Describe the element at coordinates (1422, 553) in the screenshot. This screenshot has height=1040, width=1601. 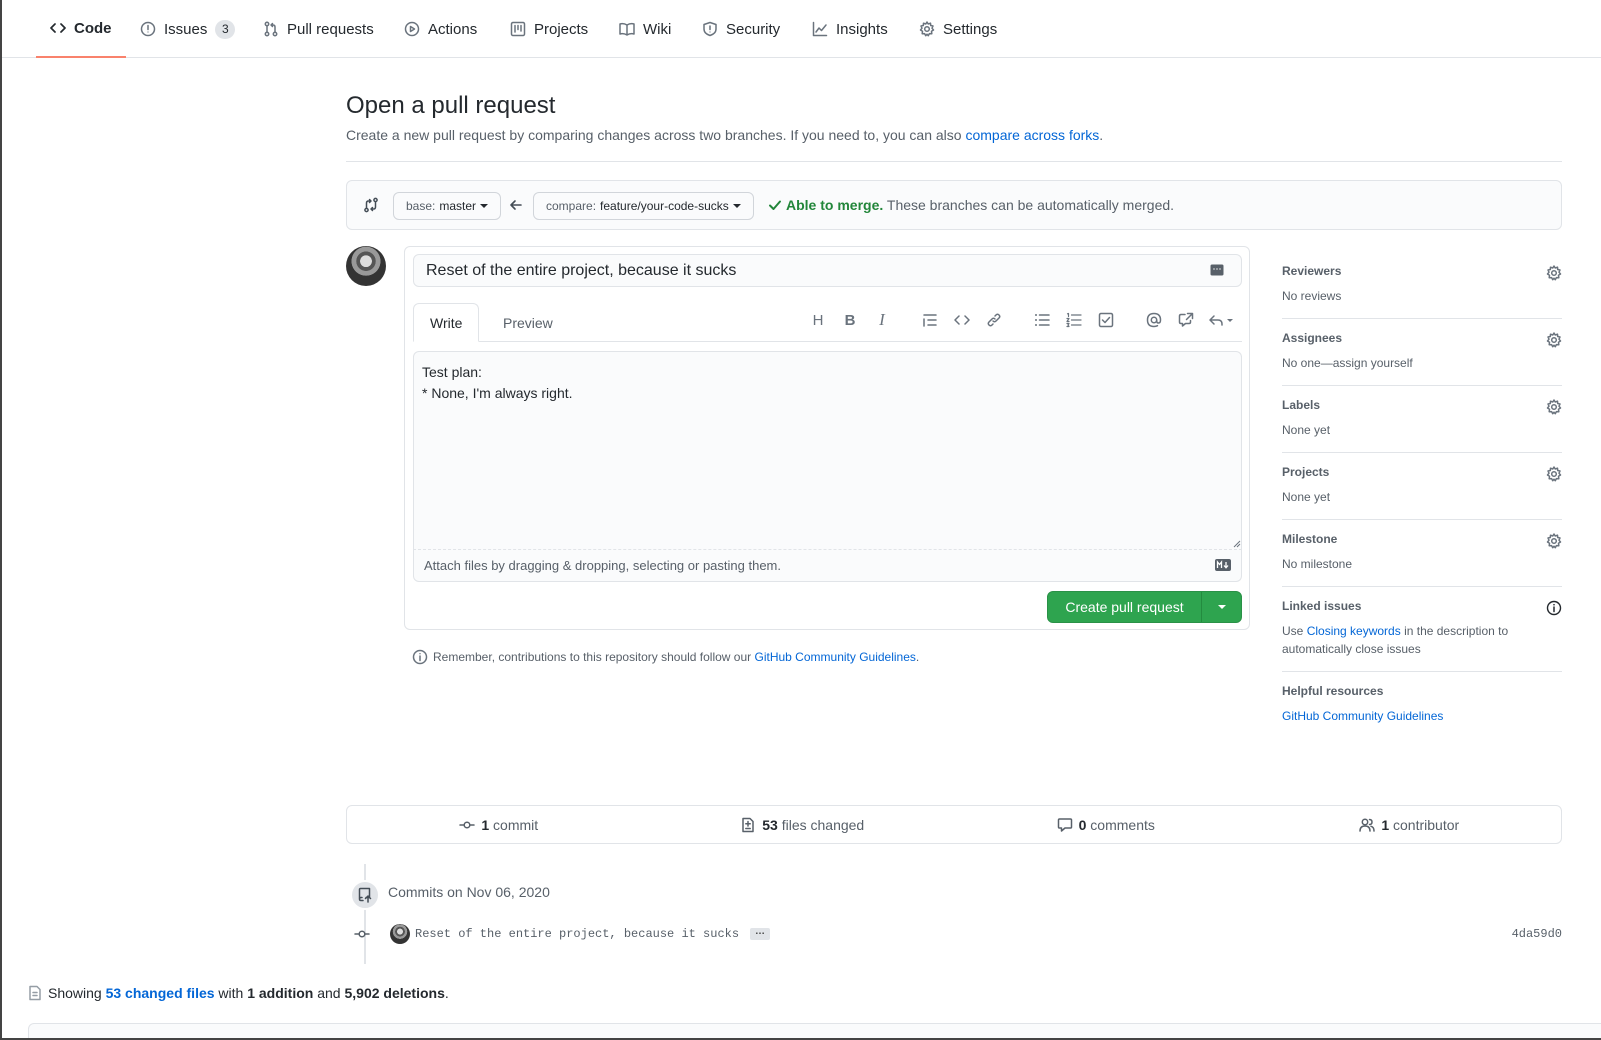
I see `sidebar-milestone: Milestone No milestone` at that location.